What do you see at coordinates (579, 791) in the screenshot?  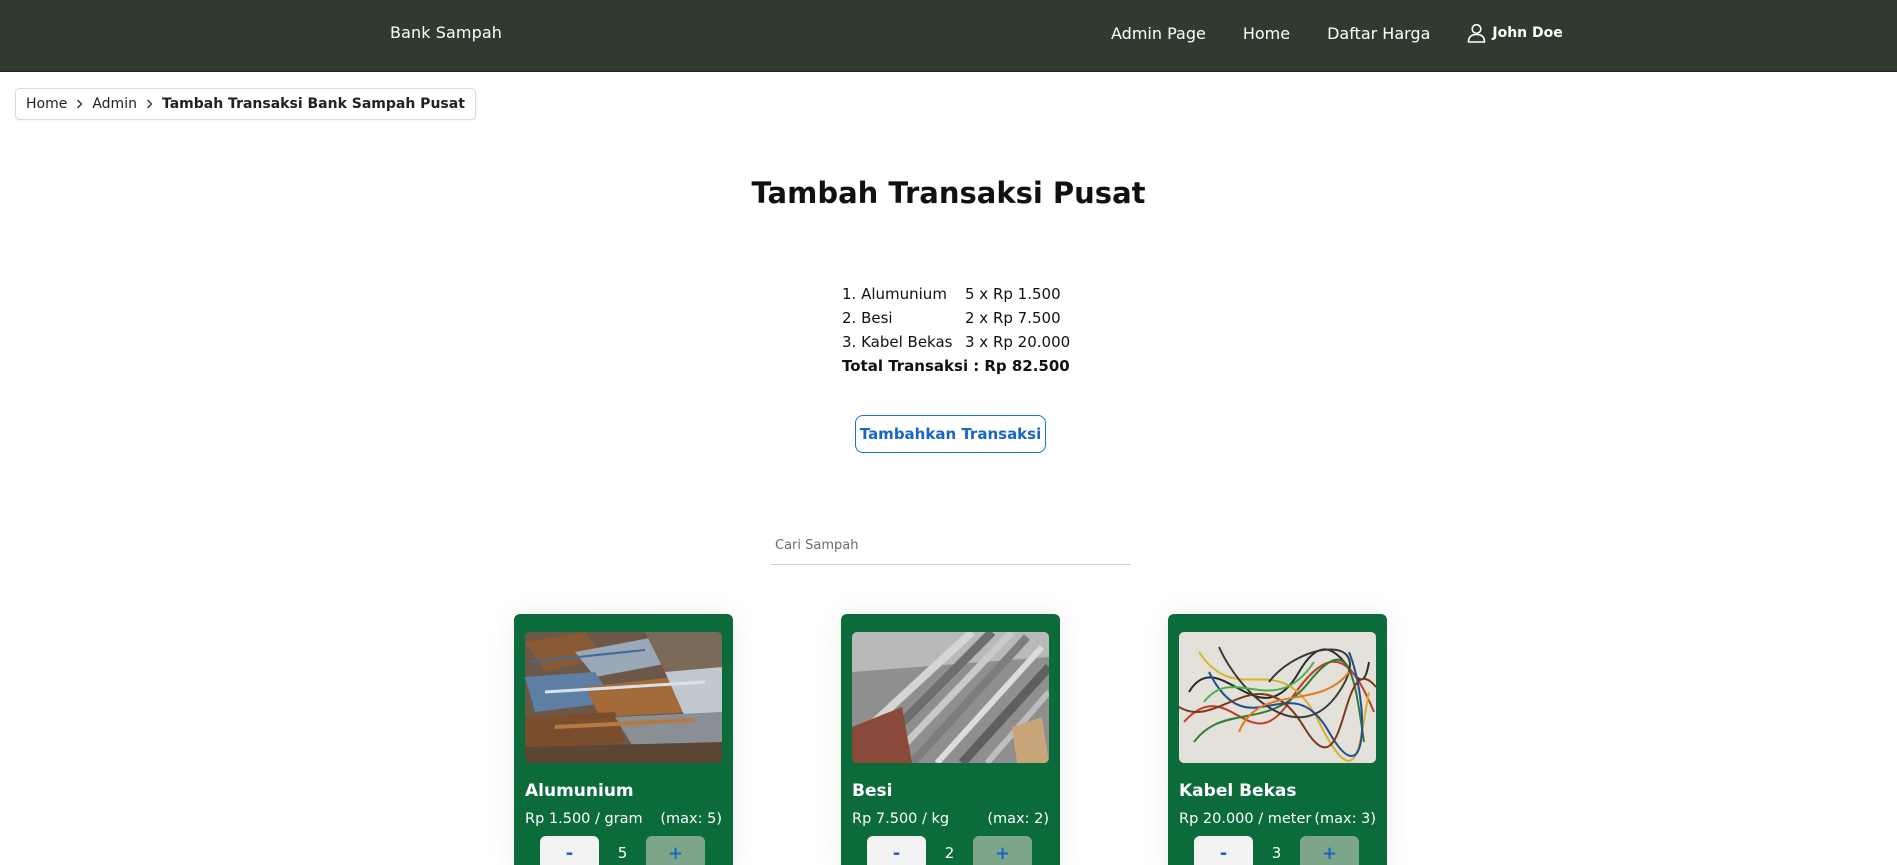 I see `card-title: Alumunium` at bounding box center [579, 791].